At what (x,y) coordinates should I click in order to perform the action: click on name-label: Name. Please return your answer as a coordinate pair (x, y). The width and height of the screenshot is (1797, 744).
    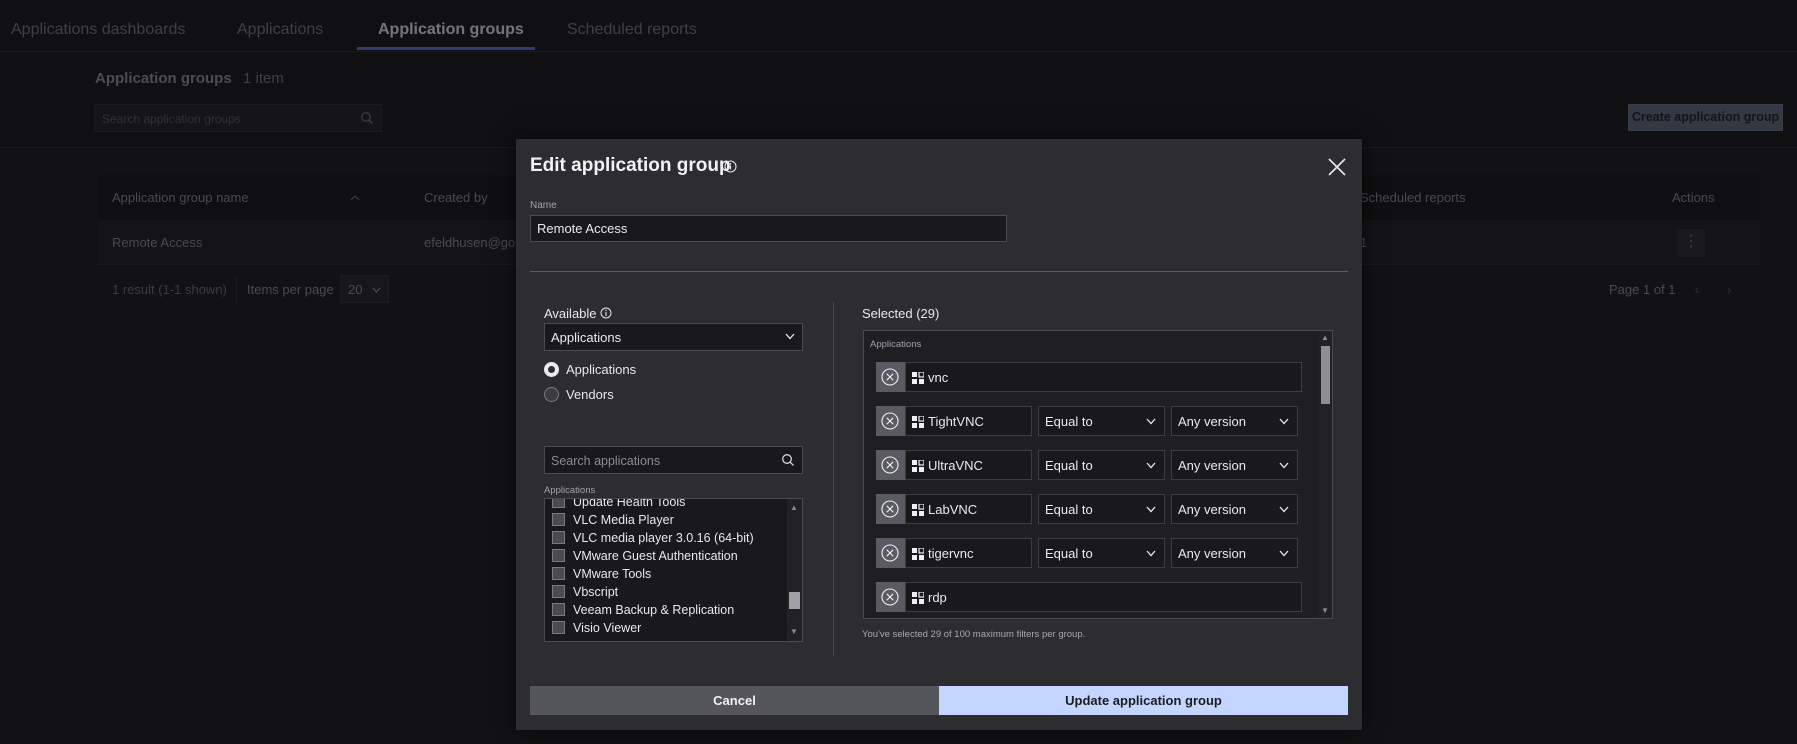
    Looking at the image, I should click on (543, 205).